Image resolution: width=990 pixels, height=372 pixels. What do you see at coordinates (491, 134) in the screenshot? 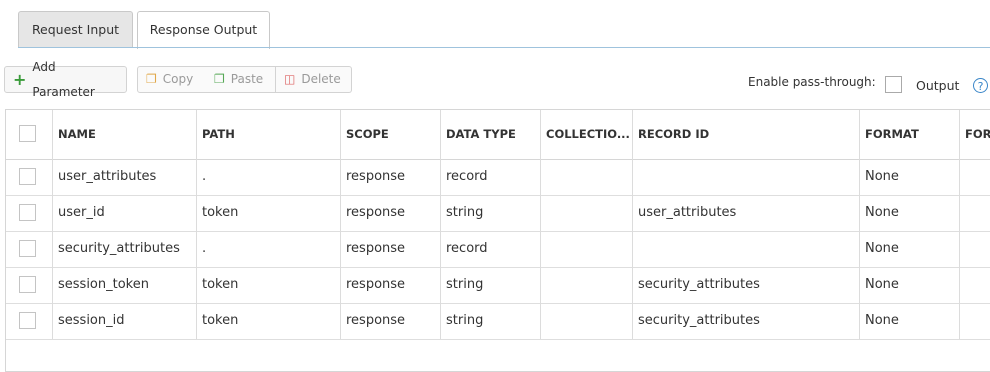
I see `column-header-data-type: DATA TYPE` at bounding box center [491, 134].